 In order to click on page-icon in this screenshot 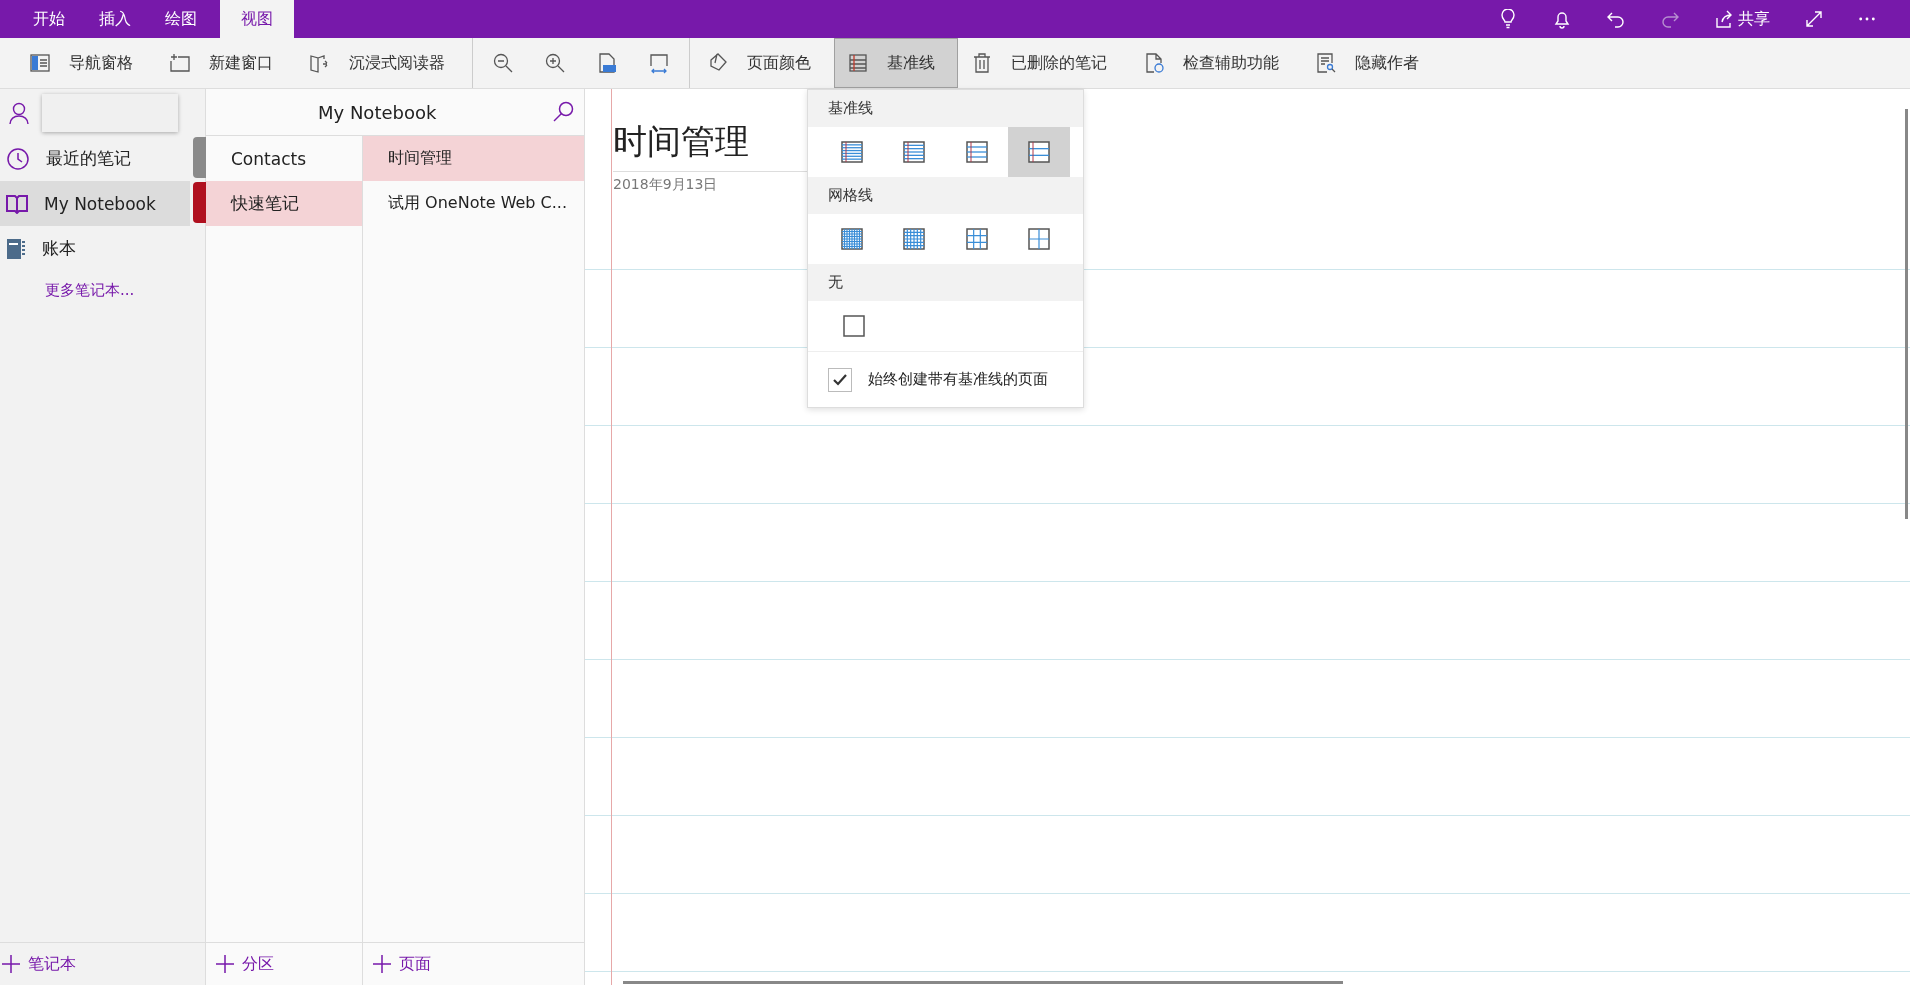, I will do `click(607, 63)`.